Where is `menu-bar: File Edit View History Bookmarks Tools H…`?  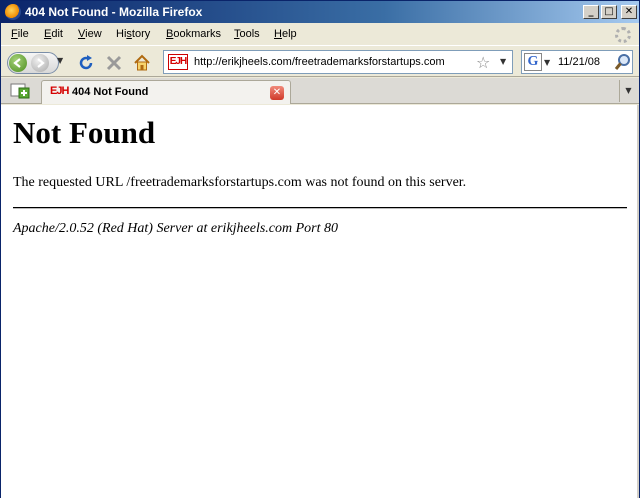
menu-bar: File Edit View History Bookmarks Tools H… is located at coordinates (320, 34).